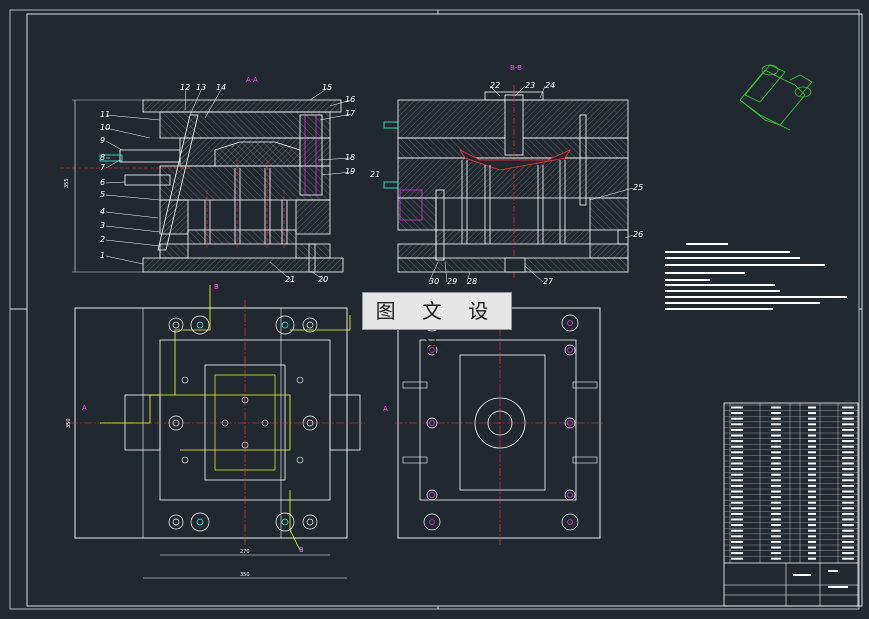  What do you see at coordinates (776, 97) in the screenshot?
I see `part-isometric-icon` at bounding box center [776, 97].